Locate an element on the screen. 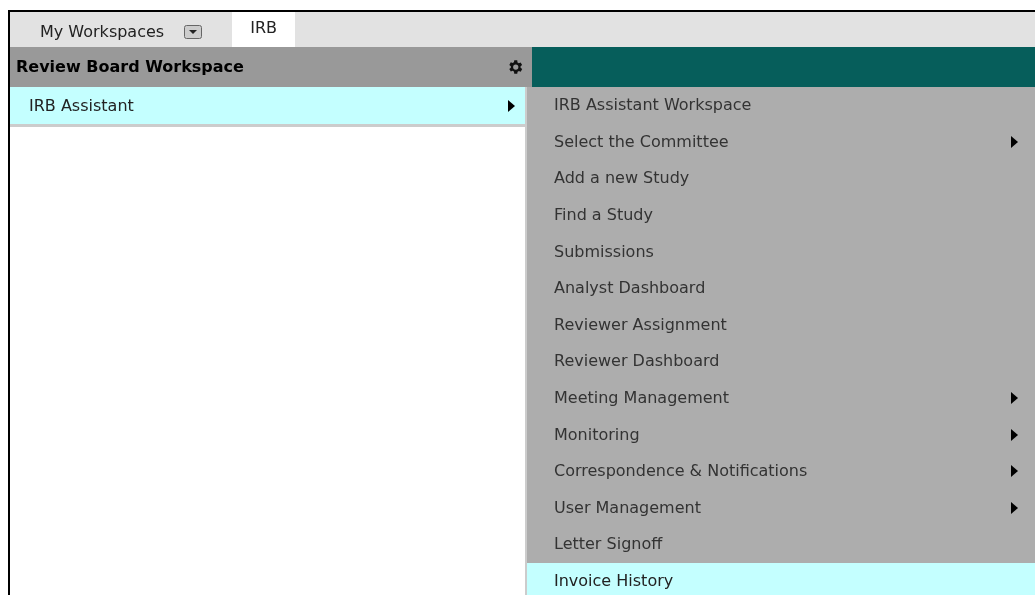 Image resolution: width=1035 pixels, height=595 pixels. submenu-item: Find a Study is located at coordinates (781, 215).